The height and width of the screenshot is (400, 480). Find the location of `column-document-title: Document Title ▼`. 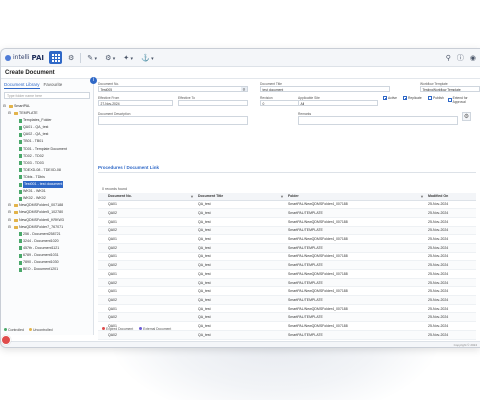

column-document-title: Document Title ▼ is located at coordinates (241, 197).